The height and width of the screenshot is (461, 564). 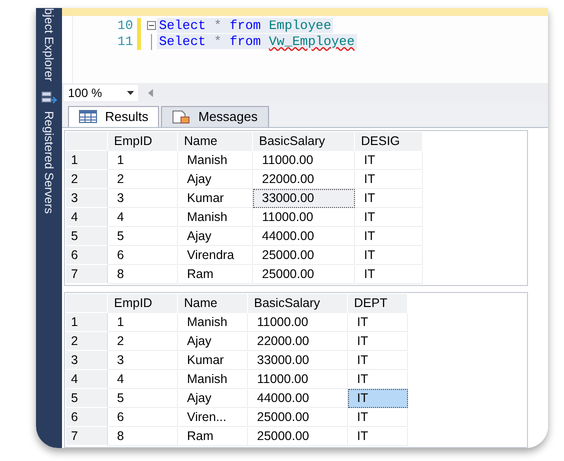 I want to click on results-tab: Results, so click(x=114, y=116).